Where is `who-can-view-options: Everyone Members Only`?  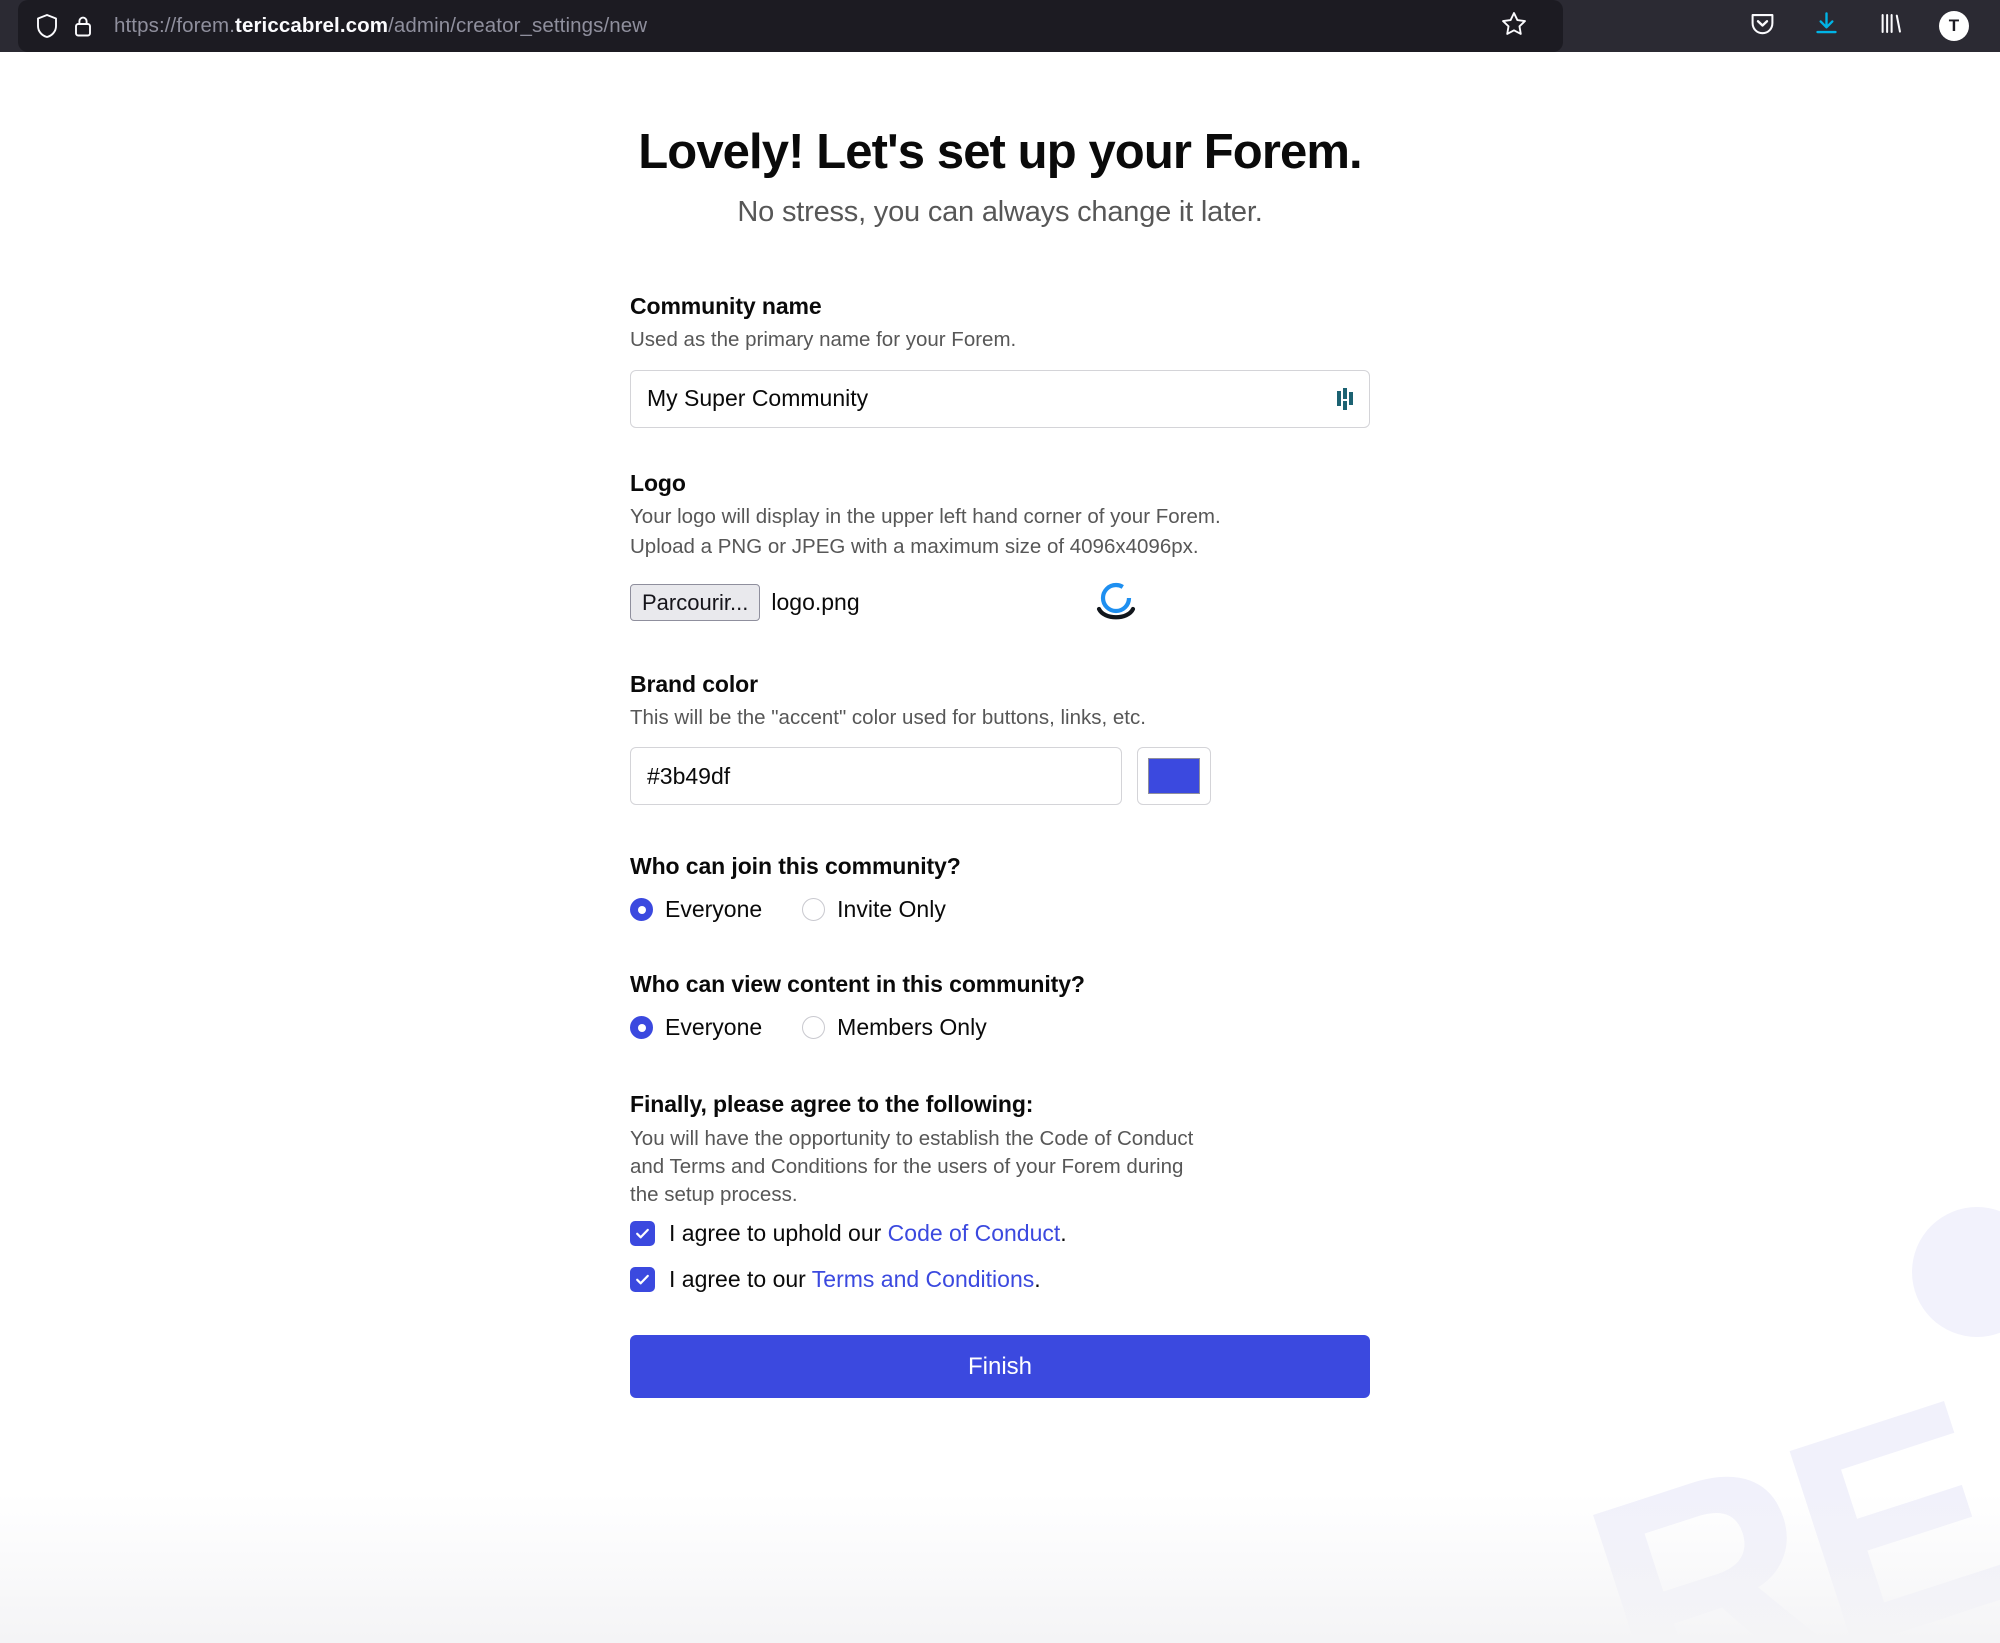 who-can-view-options: Everyone Members Only is located at coordinates (1000, 1027).